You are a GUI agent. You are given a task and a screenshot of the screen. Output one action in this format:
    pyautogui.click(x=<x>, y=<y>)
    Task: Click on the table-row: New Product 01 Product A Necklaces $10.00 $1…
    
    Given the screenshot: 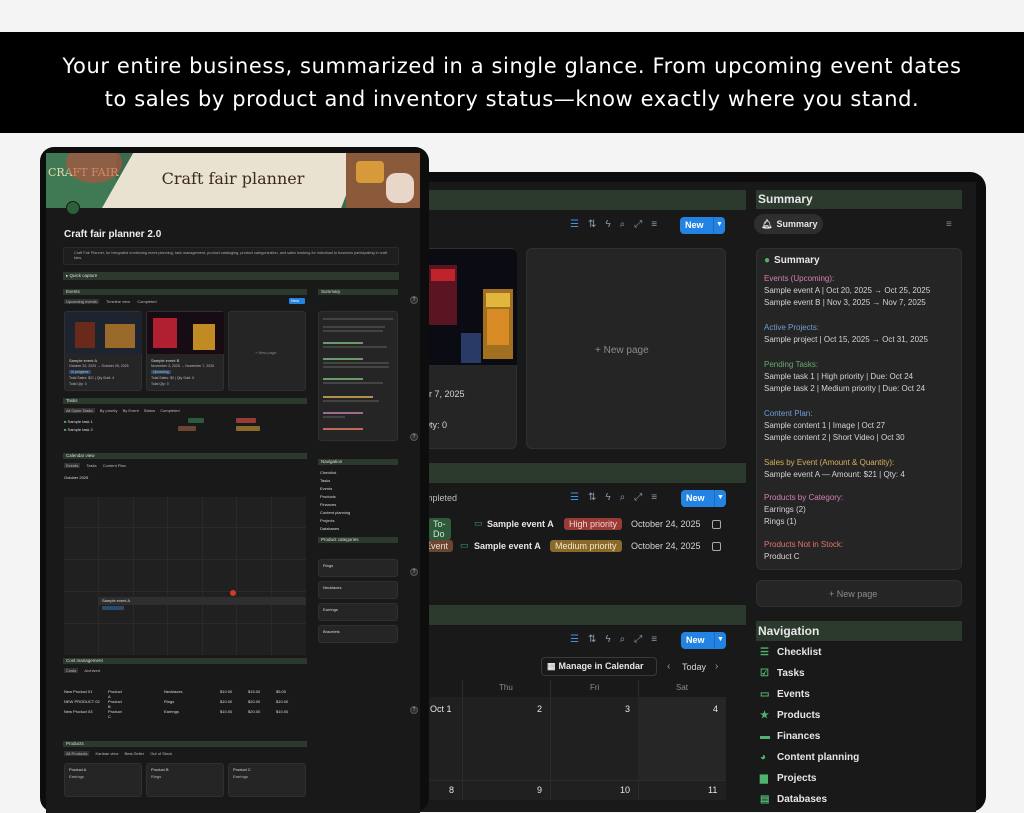 What is the action you would take?
    pyautogui.click(x=175, y=694)
    